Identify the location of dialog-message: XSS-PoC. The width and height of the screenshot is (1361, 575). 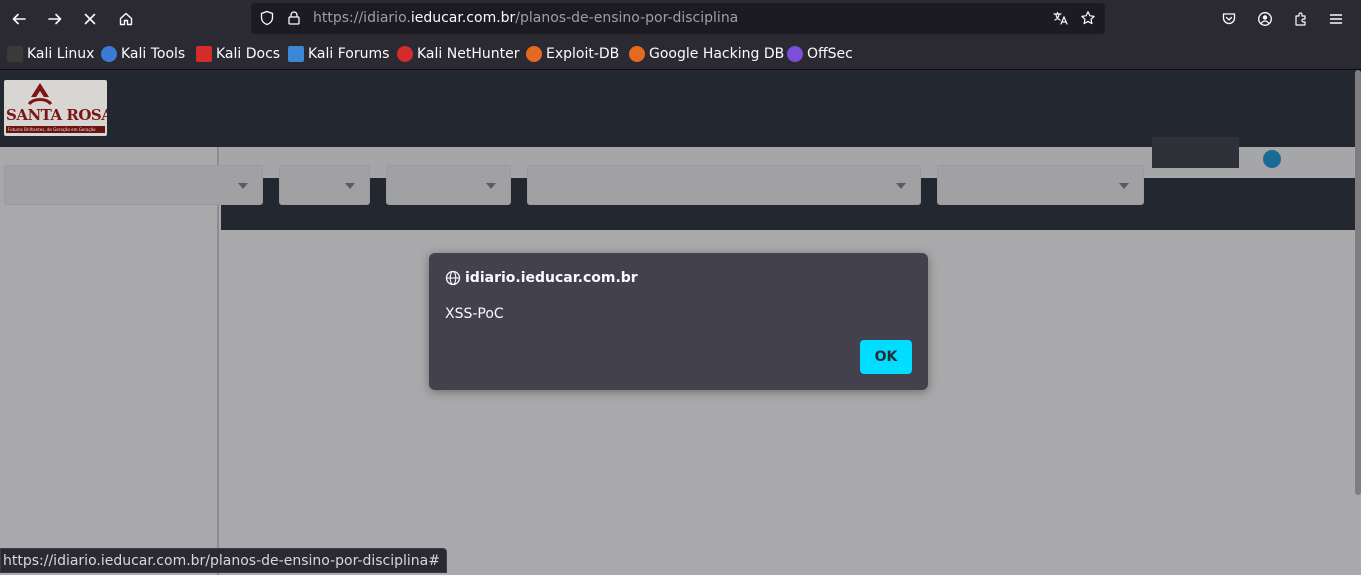
(474, 314).